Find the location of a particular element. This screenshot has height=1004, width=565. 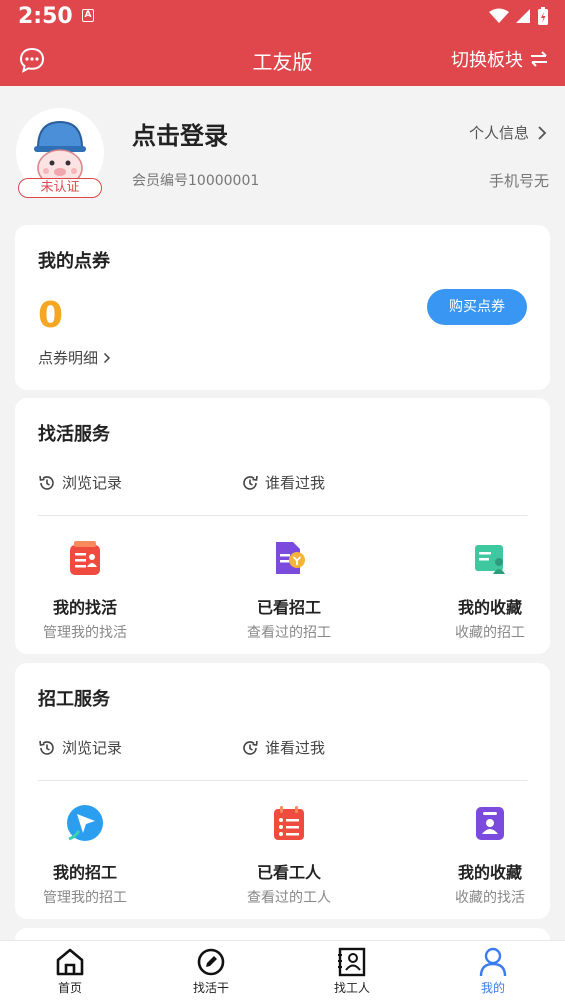

status-bar: 2:50 A is located at coordinates (282, 17).